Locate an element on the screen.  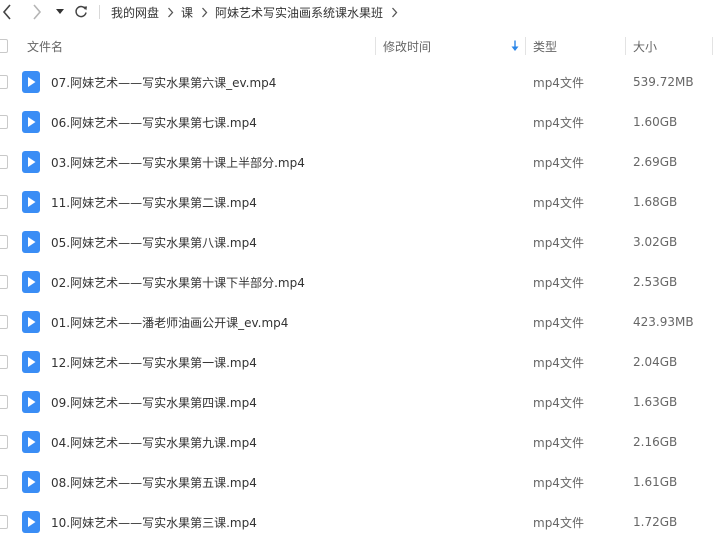
navigation-bar: 我的网盘 课 阿妹艺术写实油画系统课水果班 is located at coordinates (358, 12).